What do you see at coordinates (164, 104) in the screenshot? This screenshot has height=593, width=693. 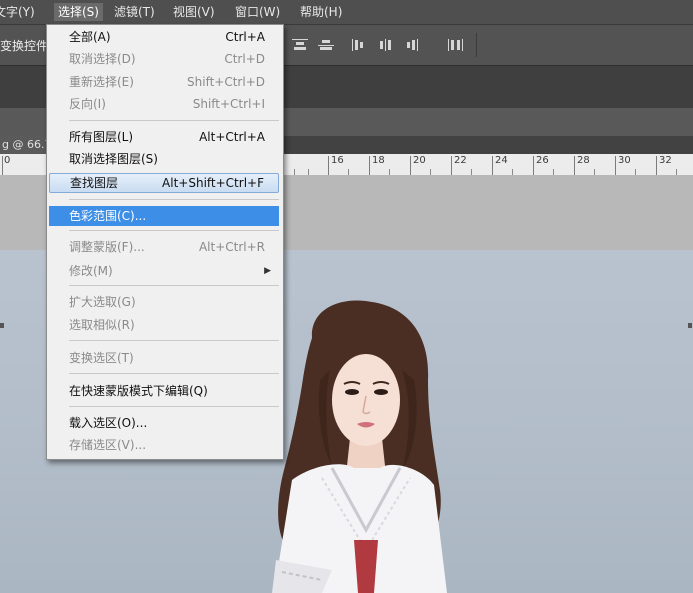 I see `menu-item-inverse: 反向(I) Shift+Ctrl+I` at bounding box center [164, 104].